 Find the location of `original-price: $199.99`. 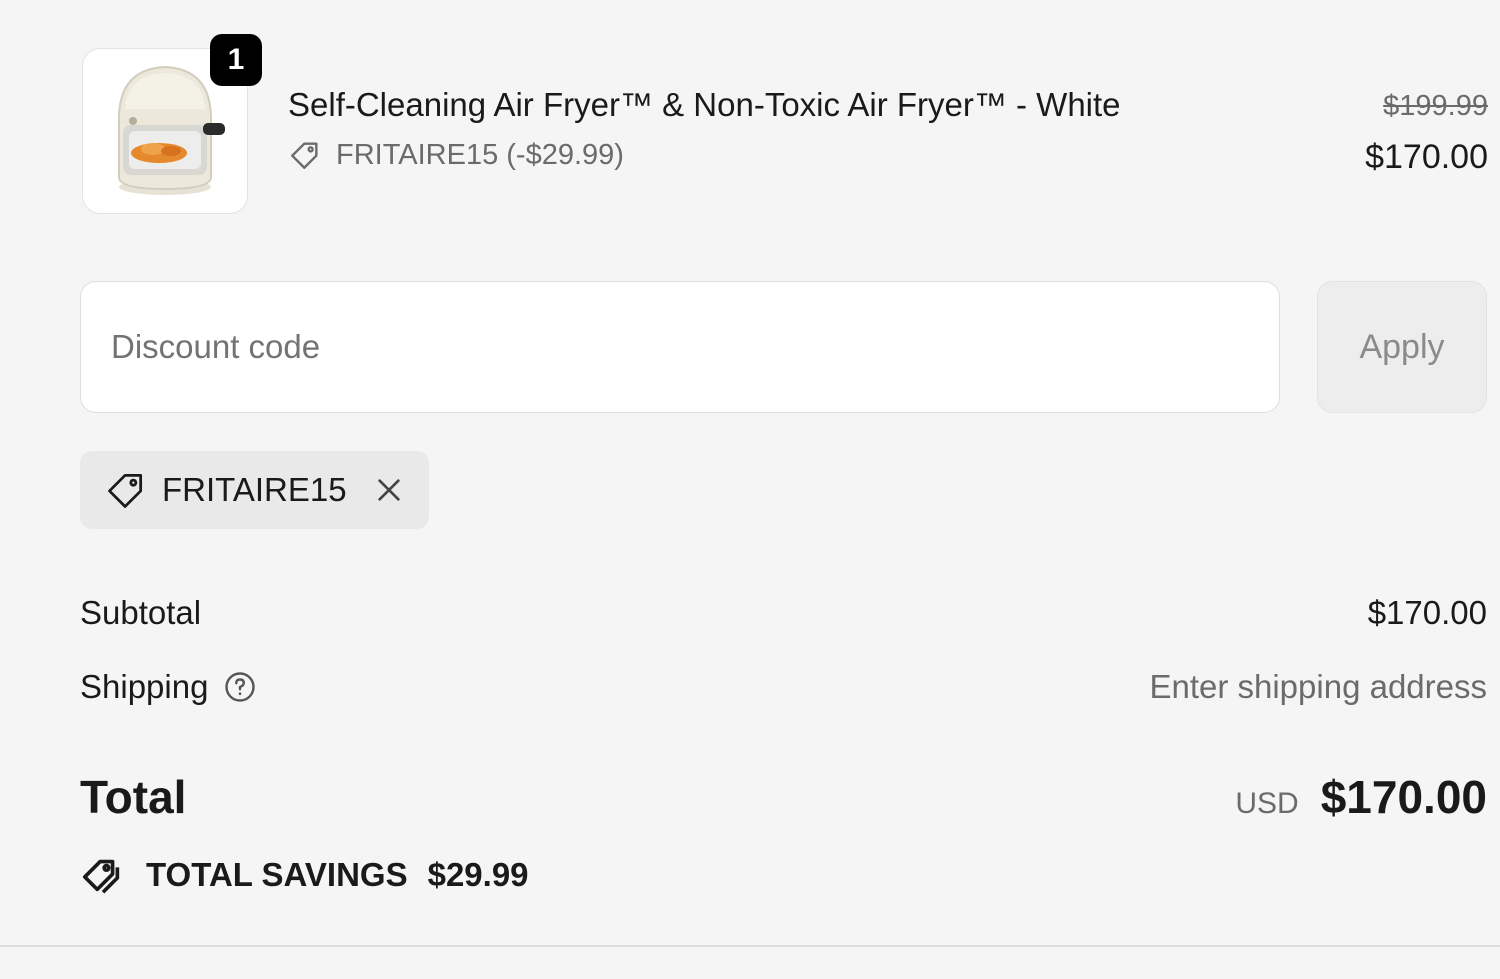

original-price: $199.99 is located at coordinates (1435, 106).